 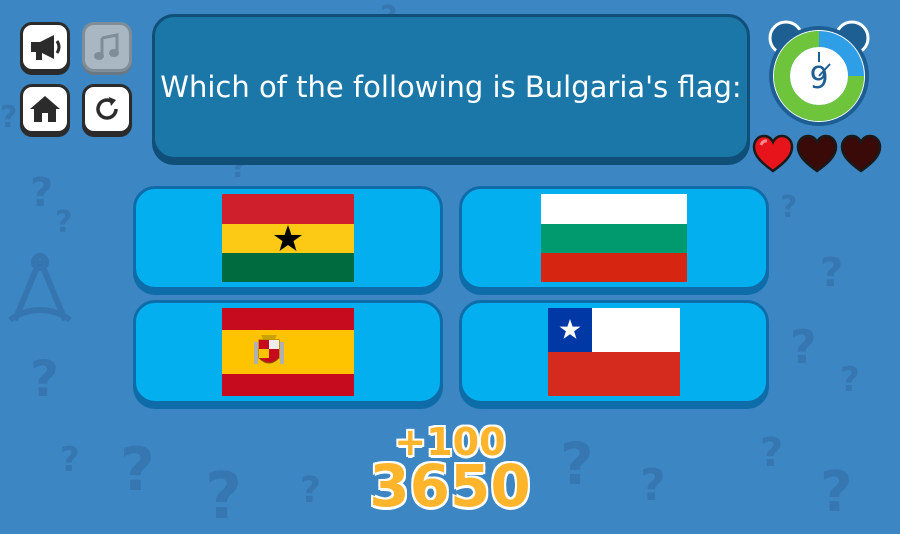 I want to click on music-note-icon, so click(x=106, y=46).